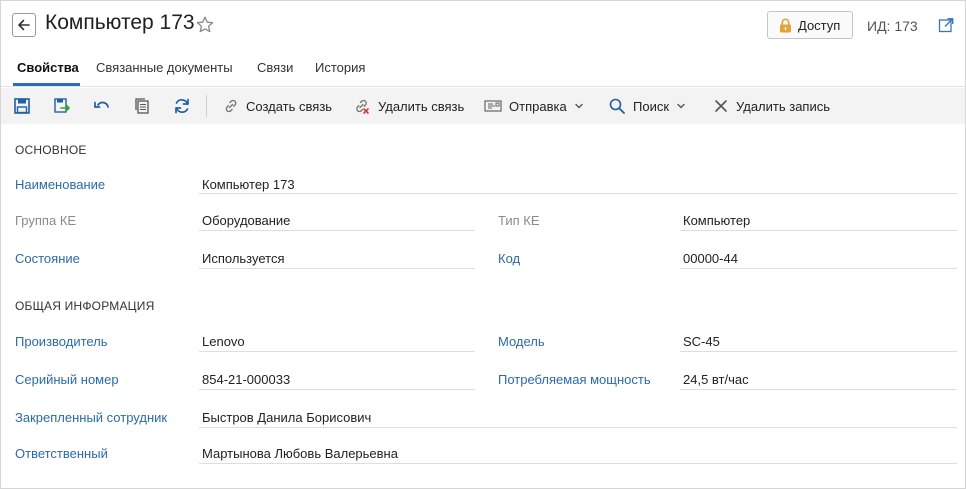  Describe the element at coordinates (509, 258) in the screenshot. I see `field-label-code: Код` at that location.